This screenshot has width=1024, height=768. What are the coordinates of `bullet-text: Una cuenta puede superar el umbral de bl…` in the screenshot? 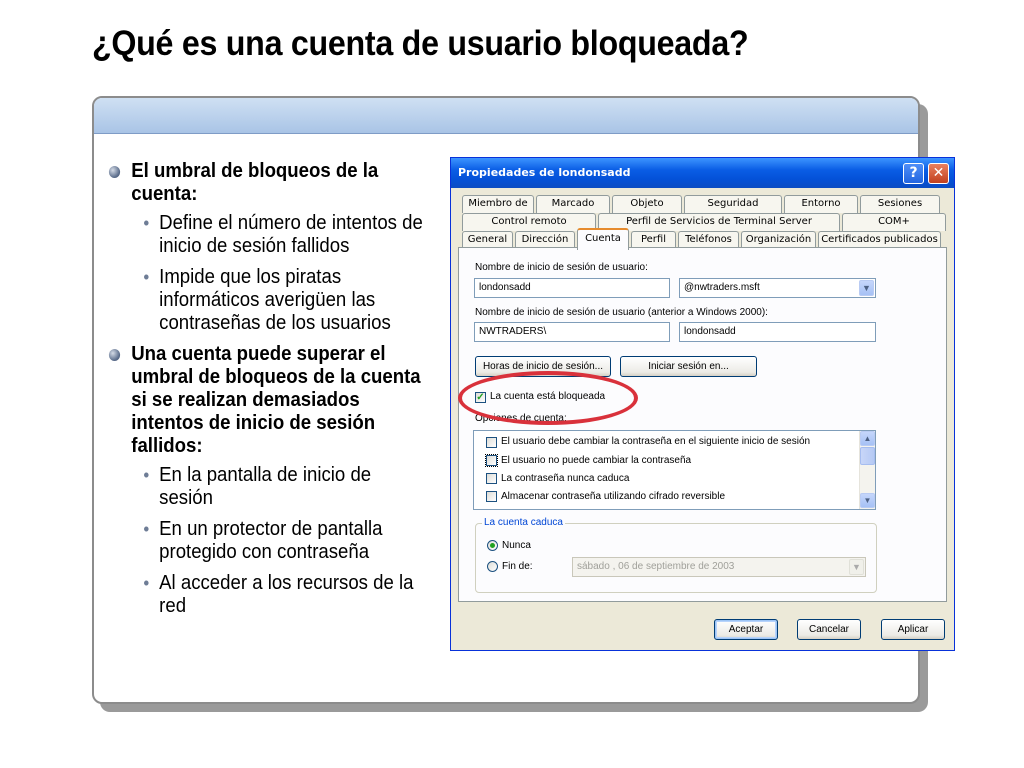 It's located at (276, 400).